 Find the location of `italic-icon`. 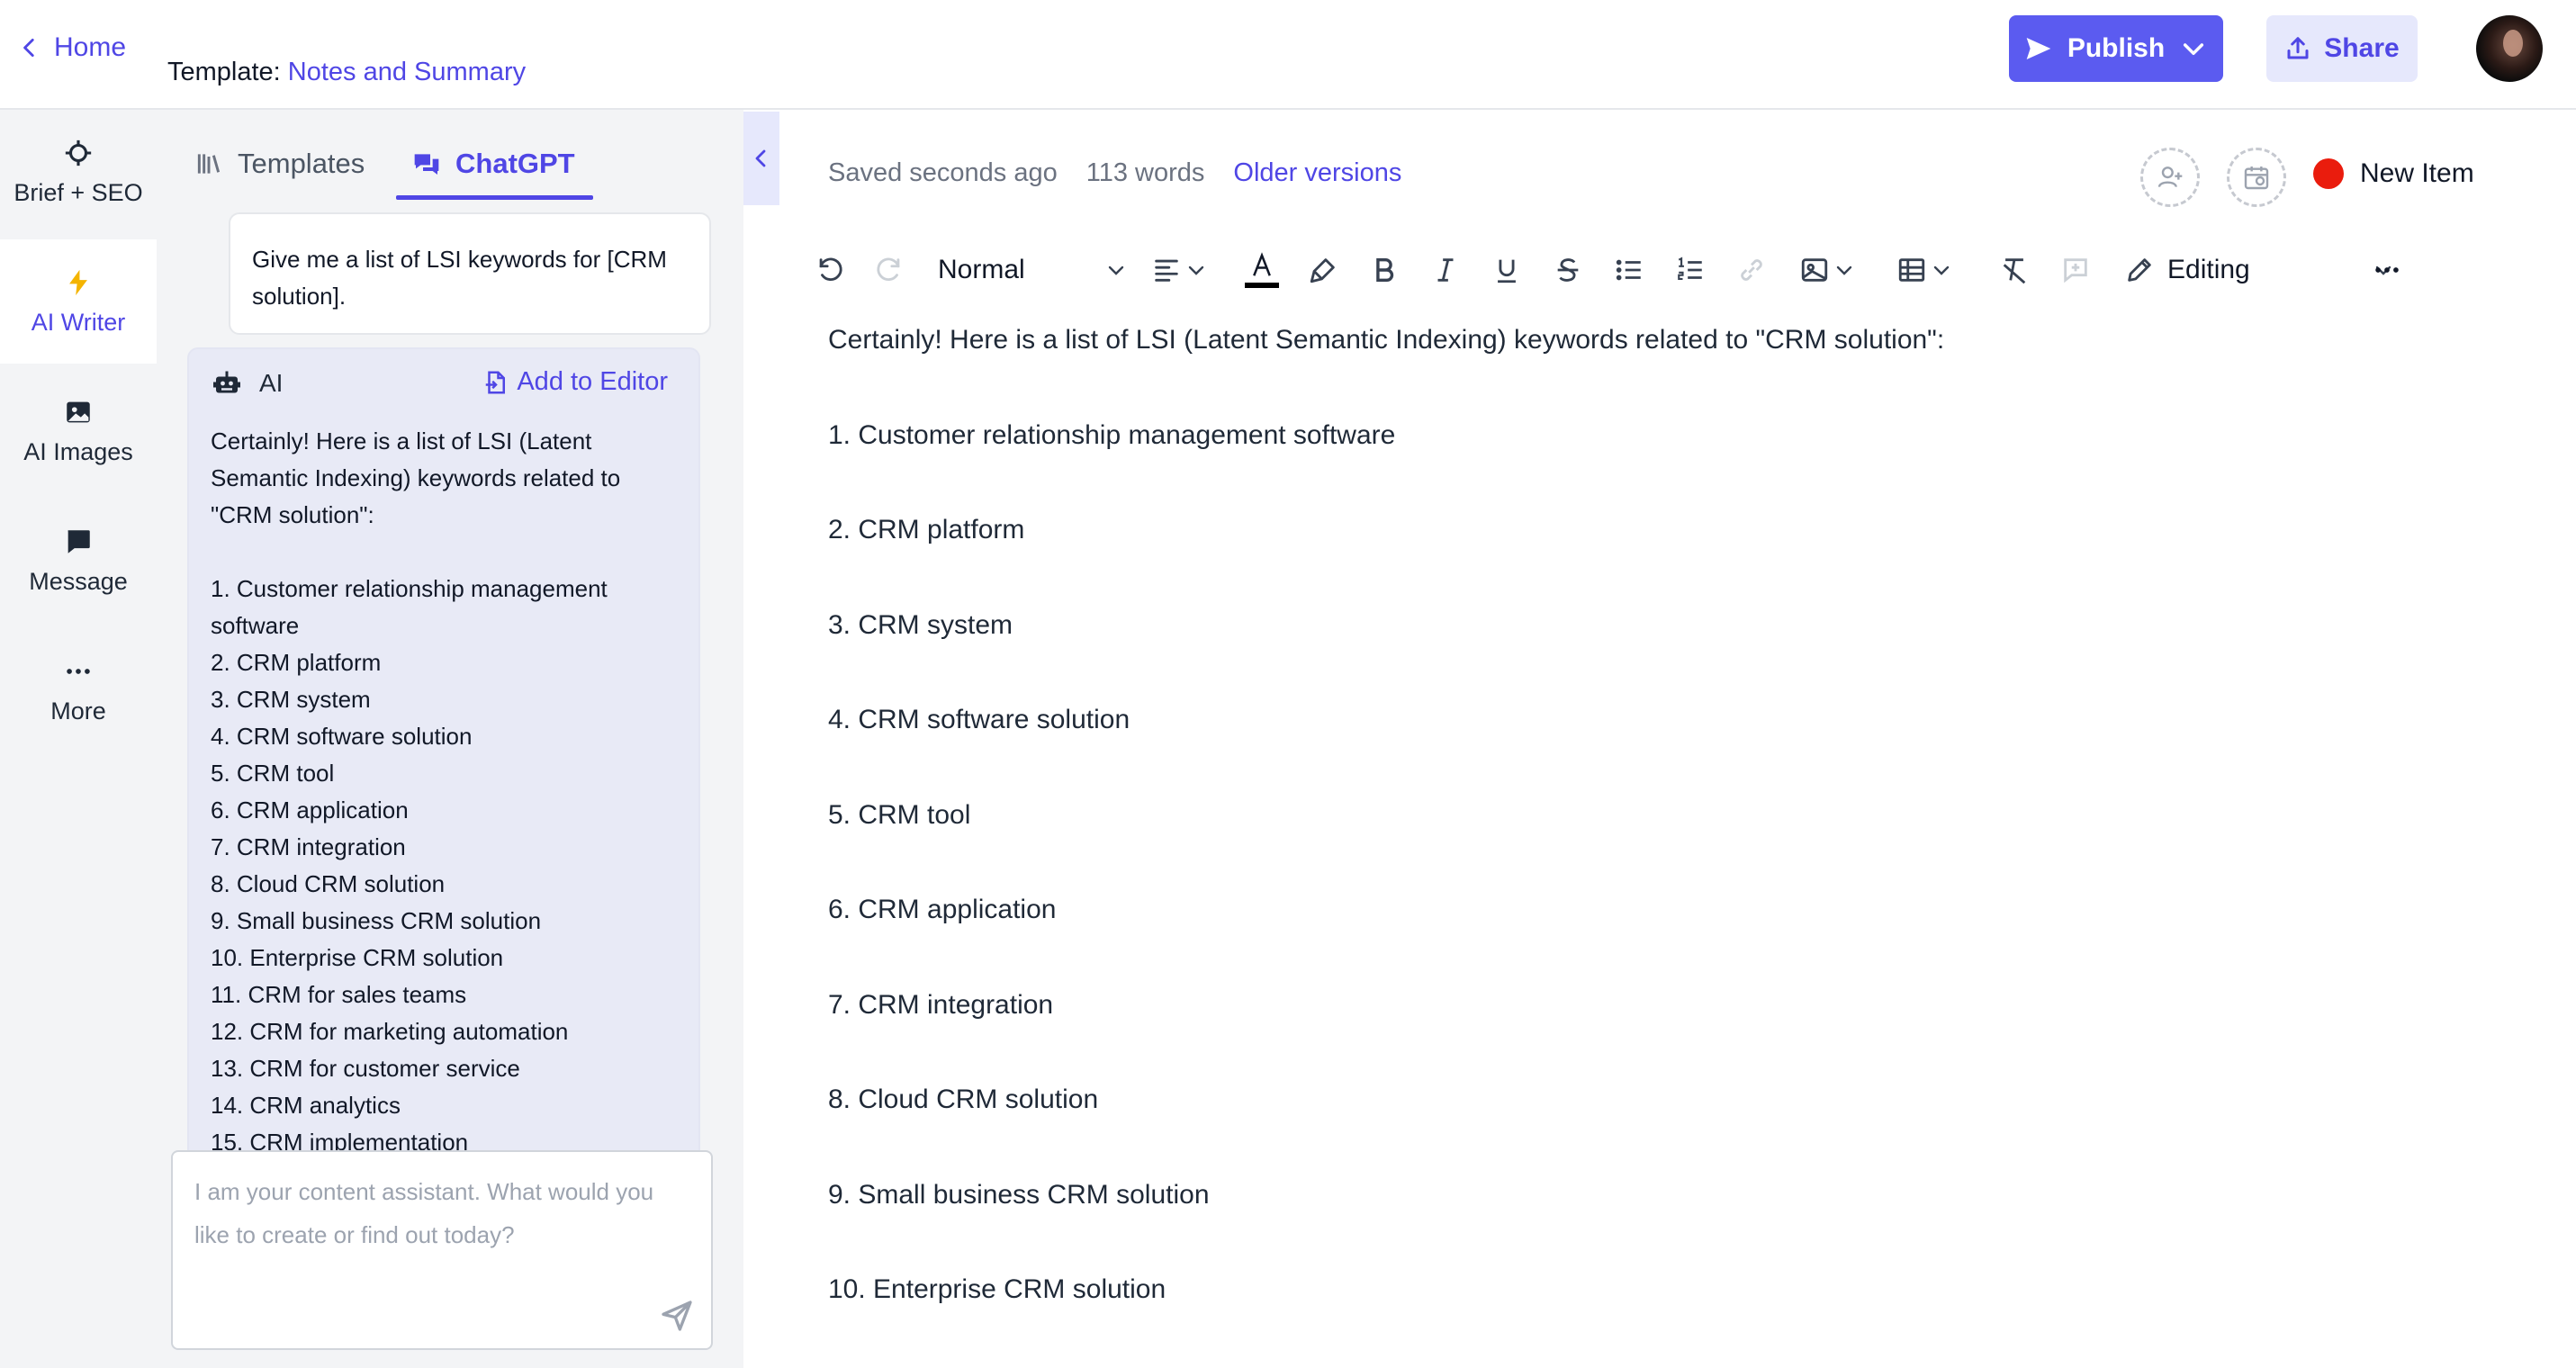

italic-icon is located at coordinates (1445, 270).